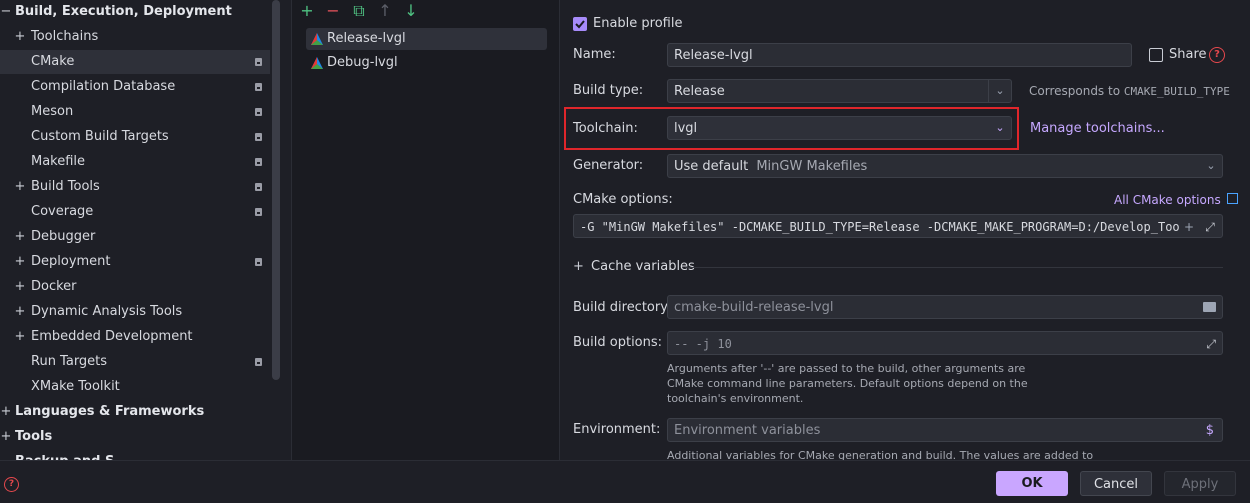 The image size is (1250, 503). What do you see at coordinates (6, 12) in the screenshot?
I see `collapse-icon: −` at bounding box center [6, 12].